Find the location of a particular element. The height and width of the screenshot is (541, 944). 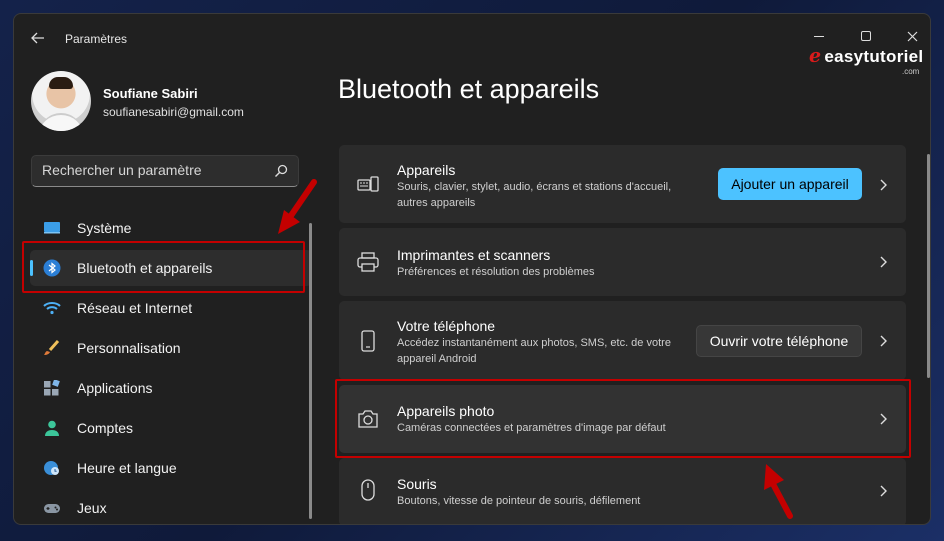

devices-icon is located at coordinates (368, 184).